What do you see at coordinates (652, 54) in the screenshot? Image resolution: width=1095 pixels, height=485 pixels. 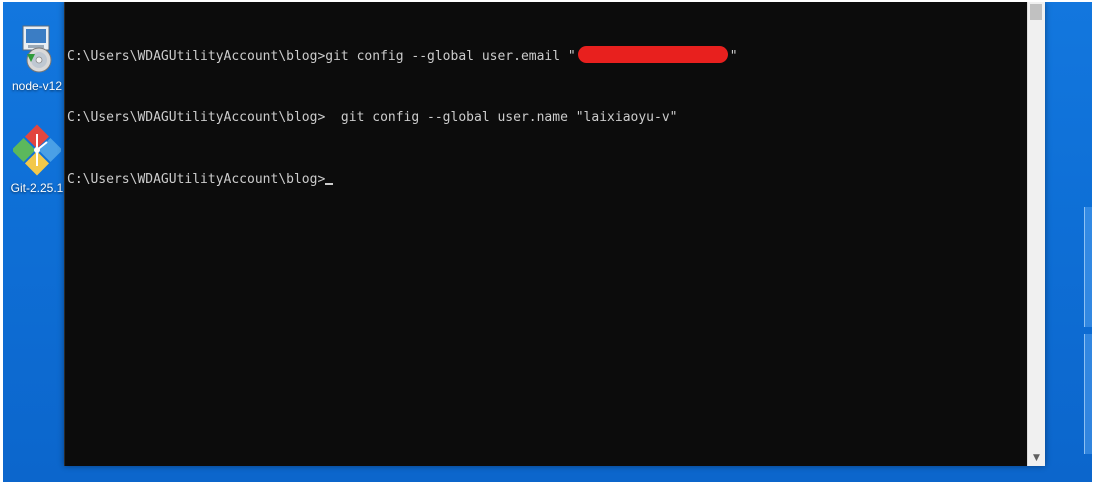 I see `redaction-mark` at bounding box center [652, 54].